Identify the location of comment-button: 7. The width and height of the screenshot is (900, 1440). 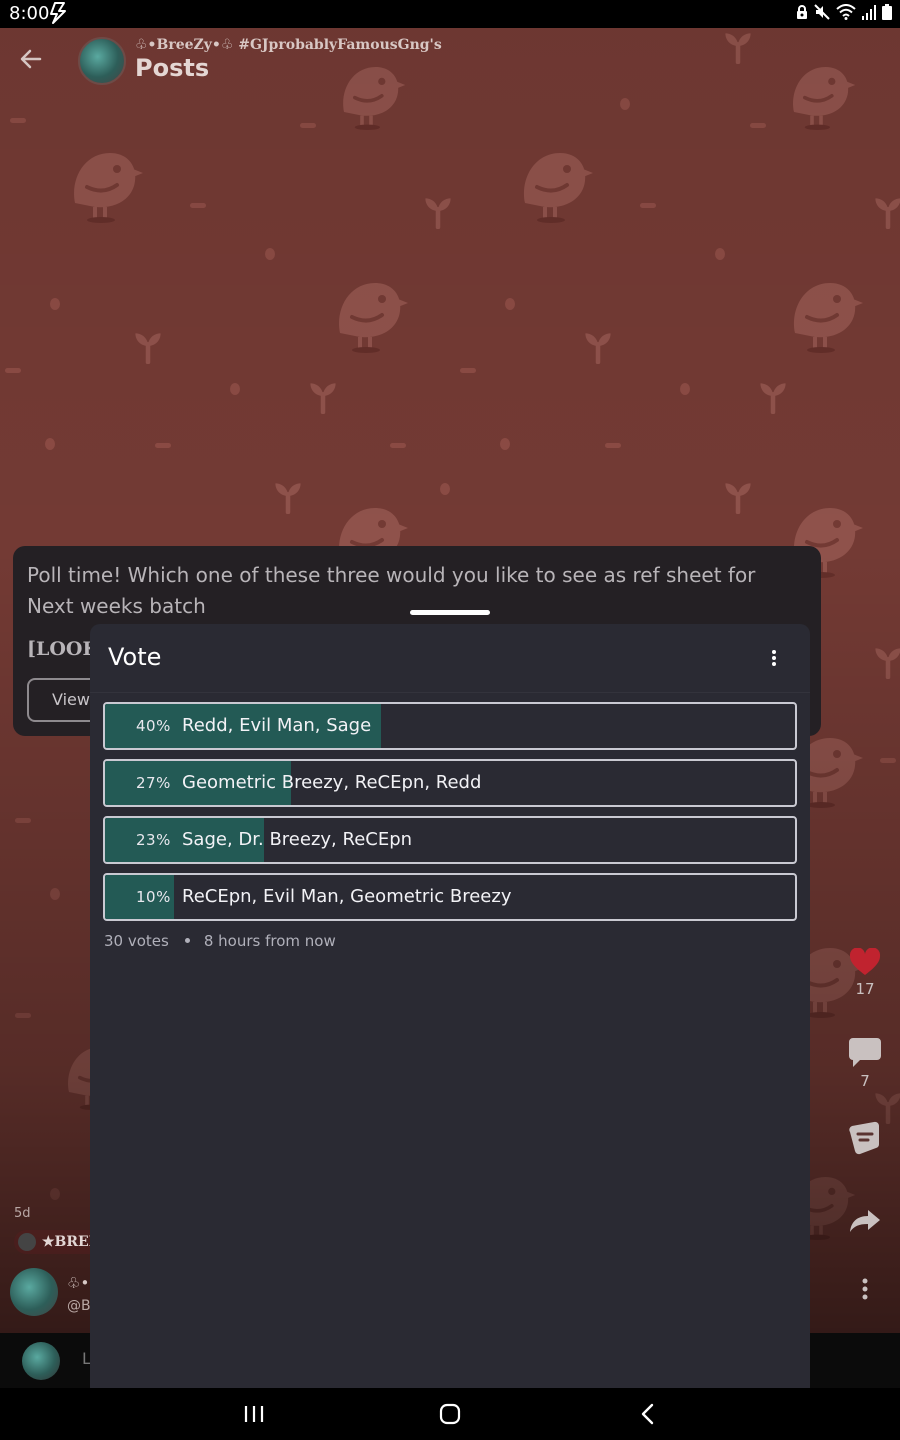
(865, 1063).